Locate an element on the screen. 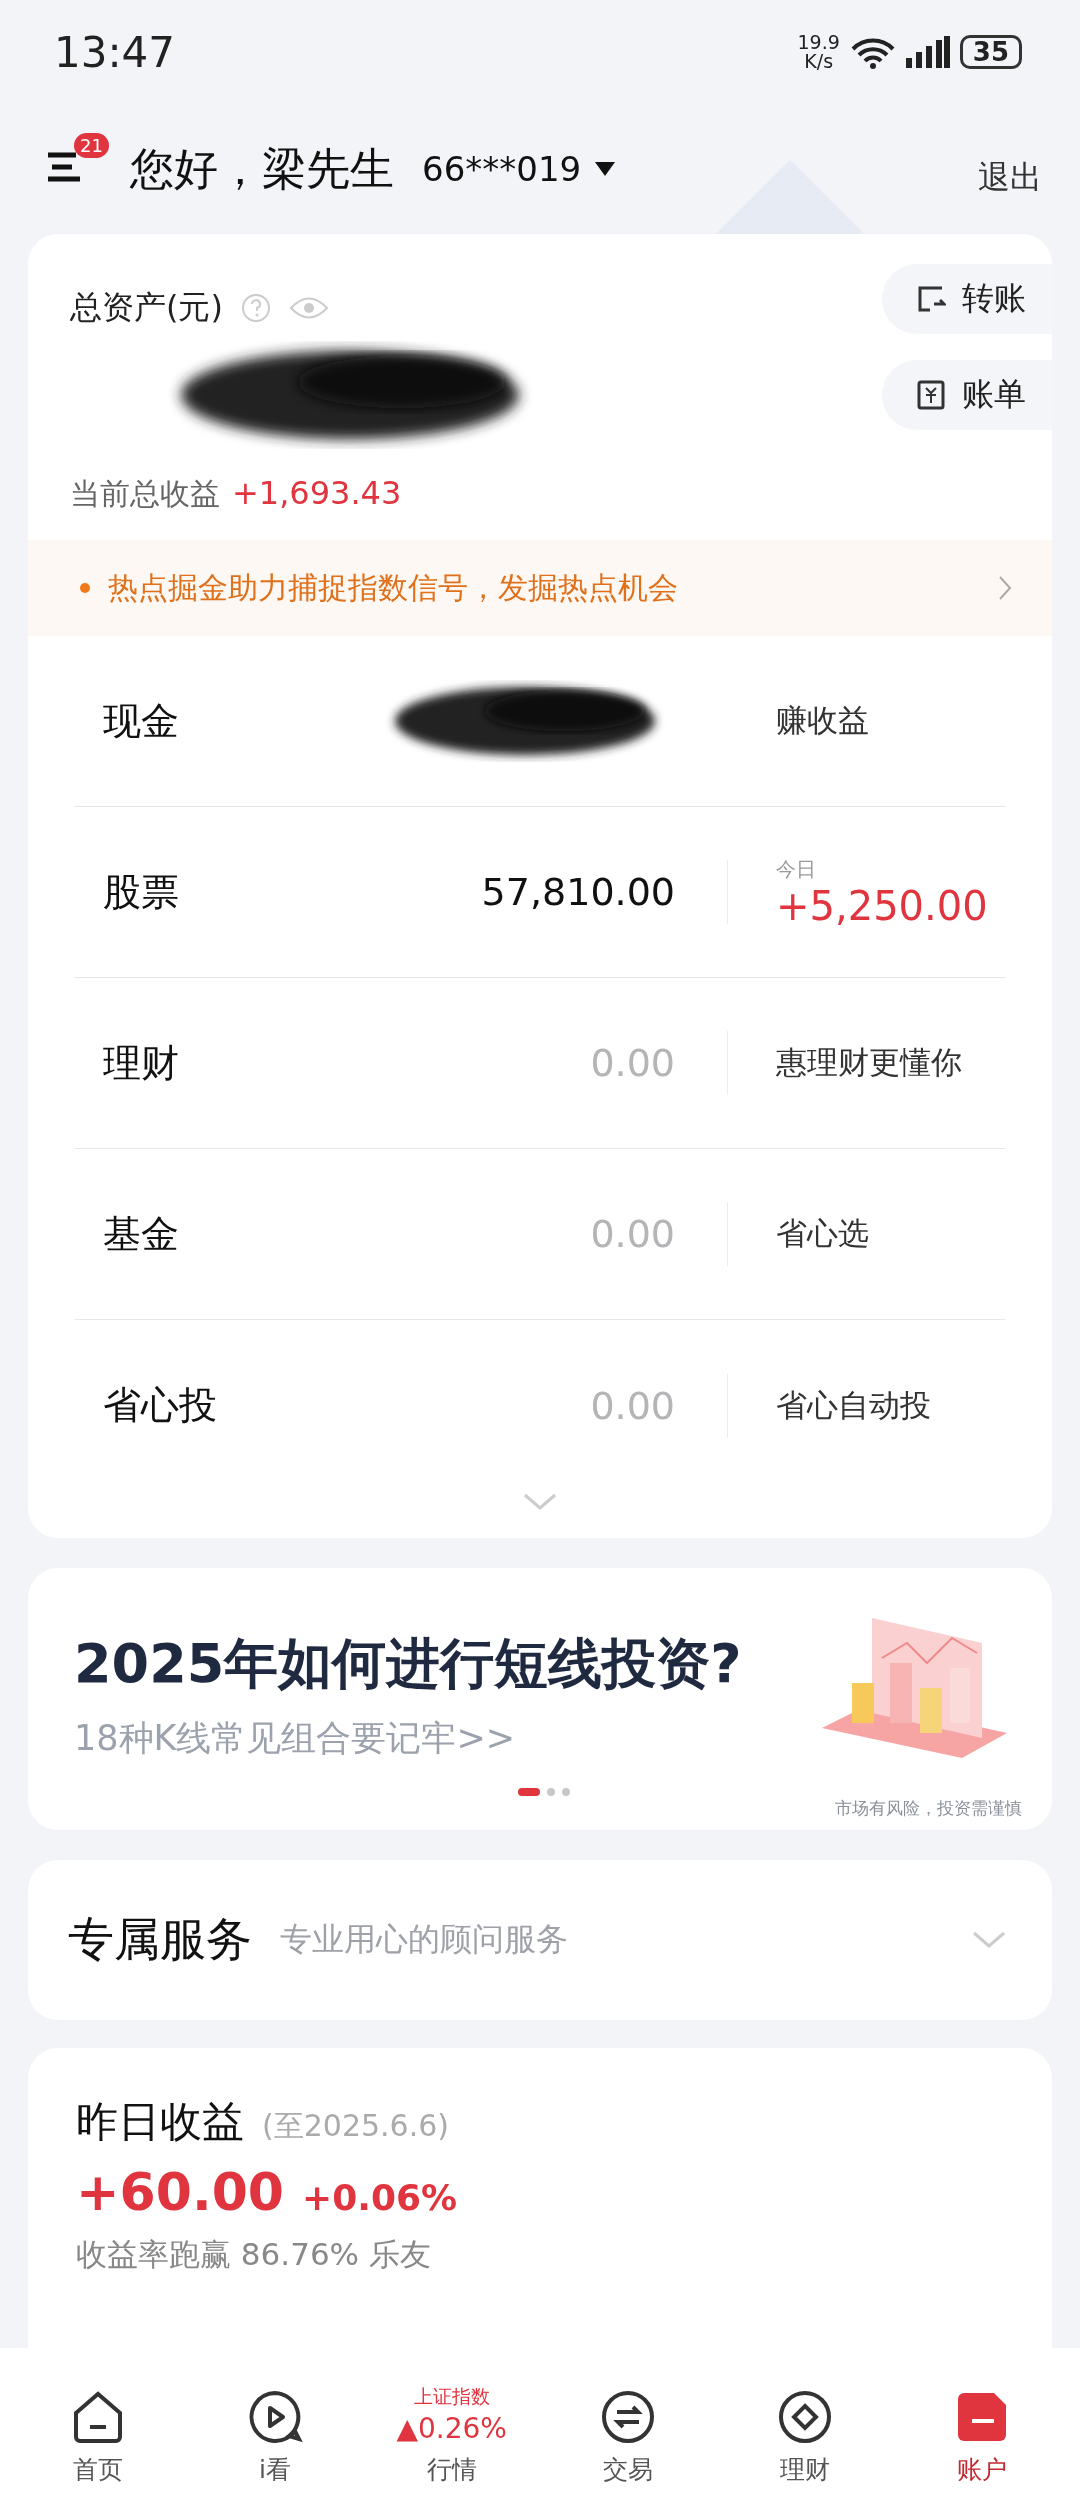  notification-badge: 21 is located at coordinates (91, 145).